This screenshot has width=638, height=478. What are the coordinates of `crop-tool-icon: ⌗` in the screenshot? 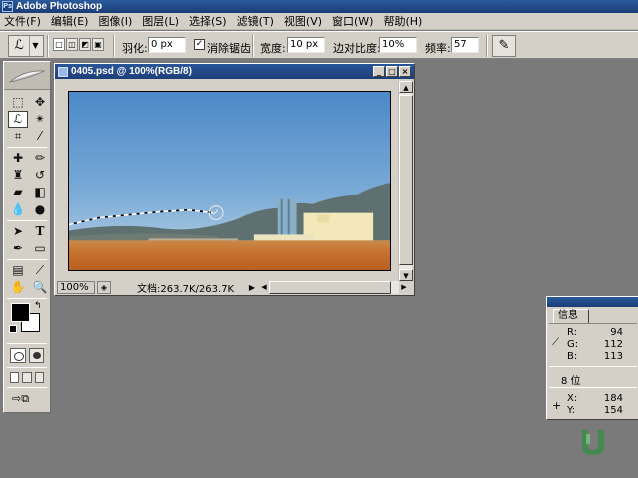 It's located at (18, 136).